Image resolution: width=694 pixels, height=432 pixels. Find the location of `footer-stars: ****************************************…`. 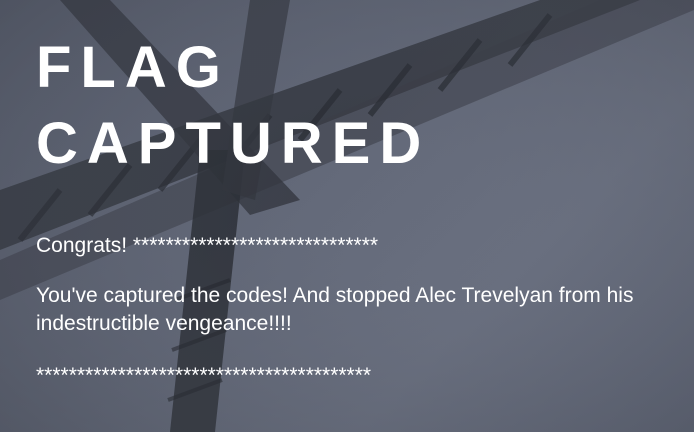

footer-stars: ****************************************… is located at coordinates (204, 375).